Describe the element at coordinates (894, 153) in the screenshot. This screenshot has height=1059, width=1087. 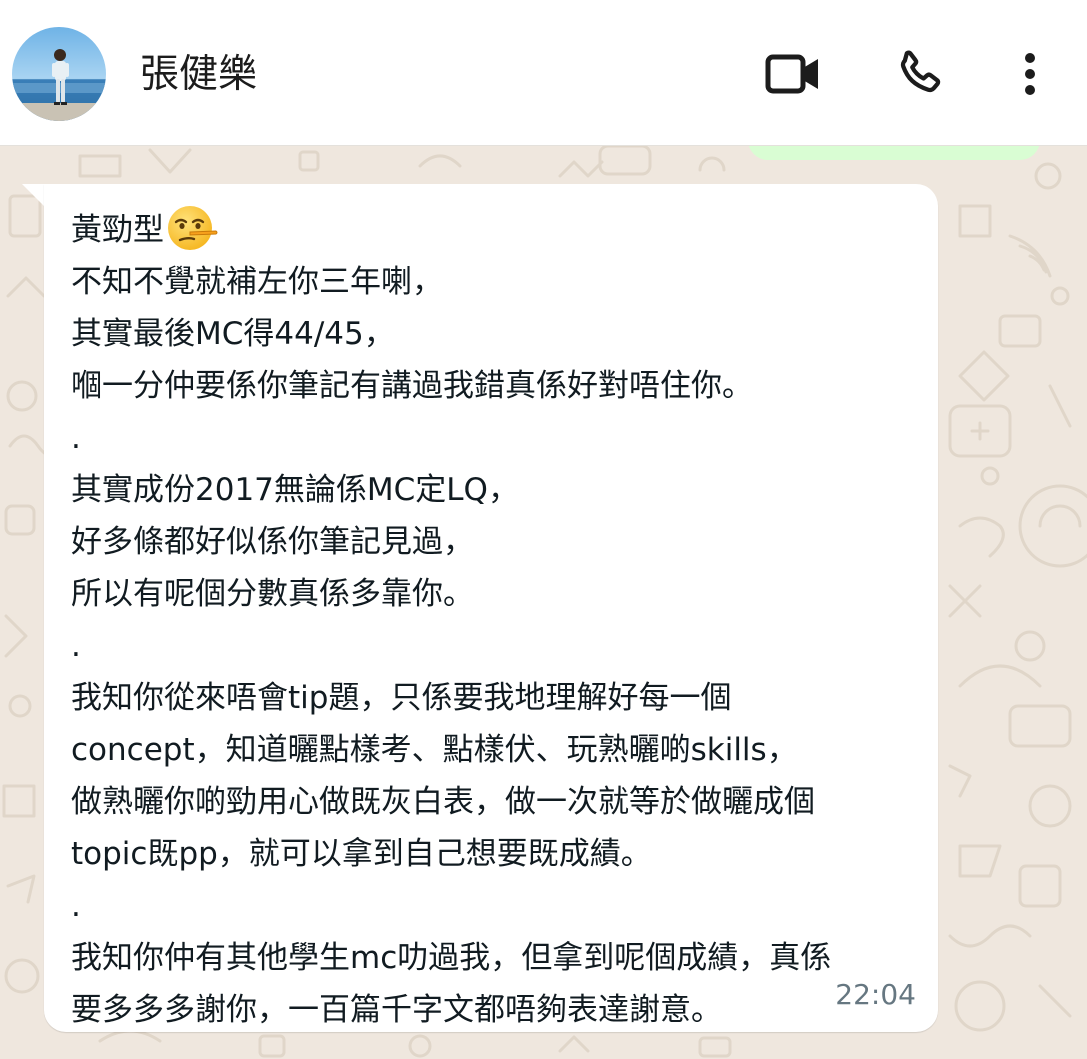
I see `previous-outgoing-bubble` at that location.